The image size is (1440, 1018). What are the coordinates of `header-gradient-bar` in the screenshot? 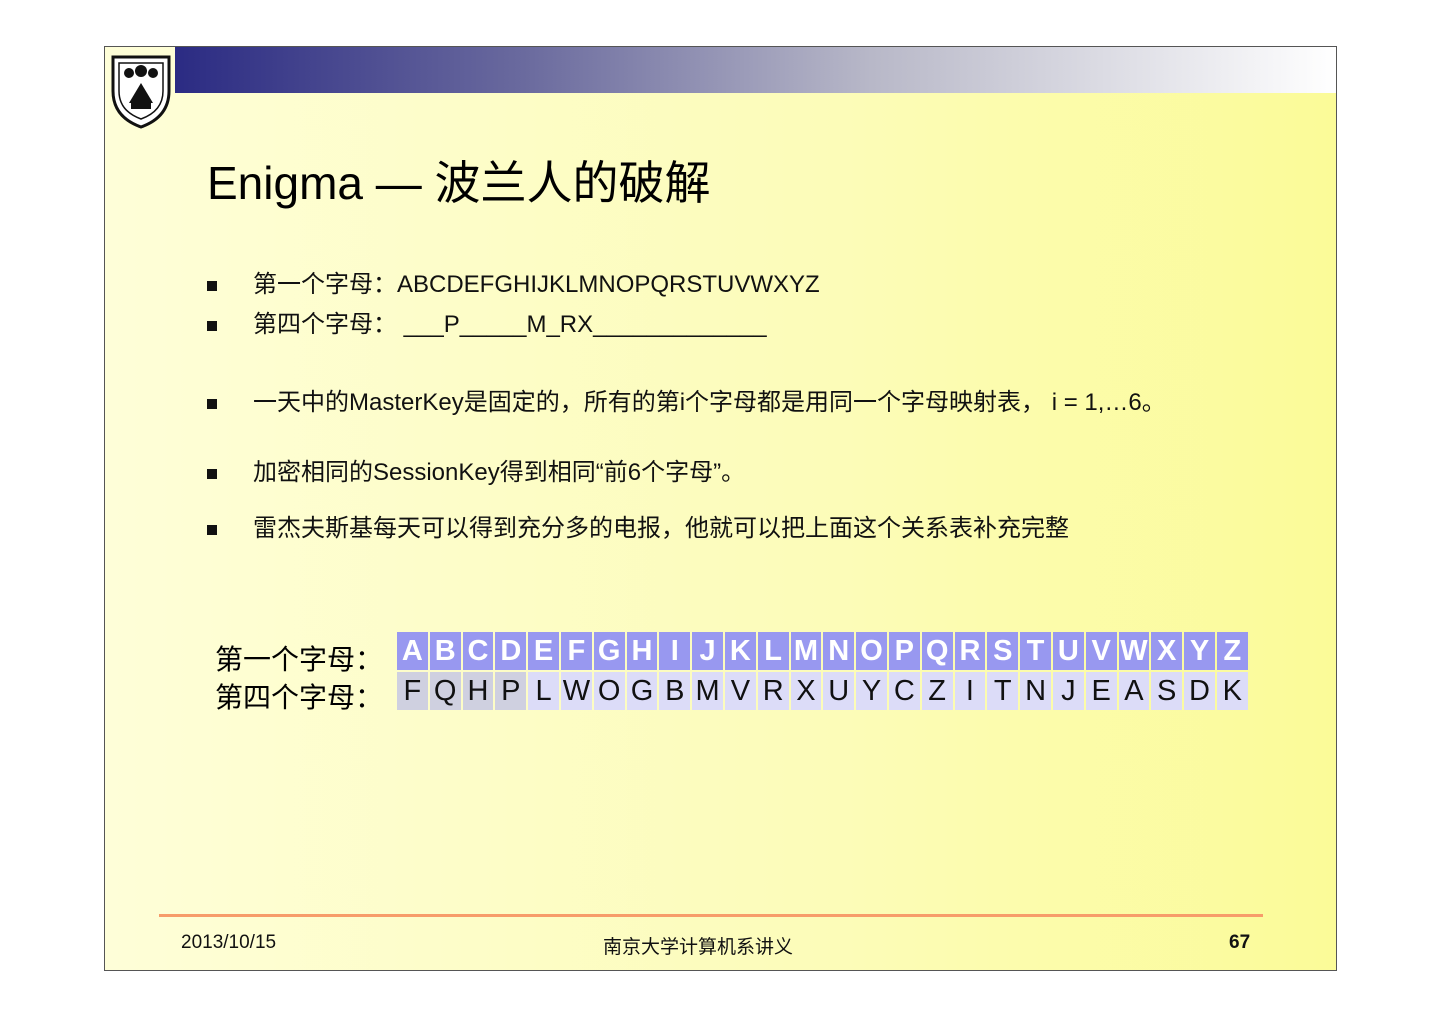 It's located at (755, 70).